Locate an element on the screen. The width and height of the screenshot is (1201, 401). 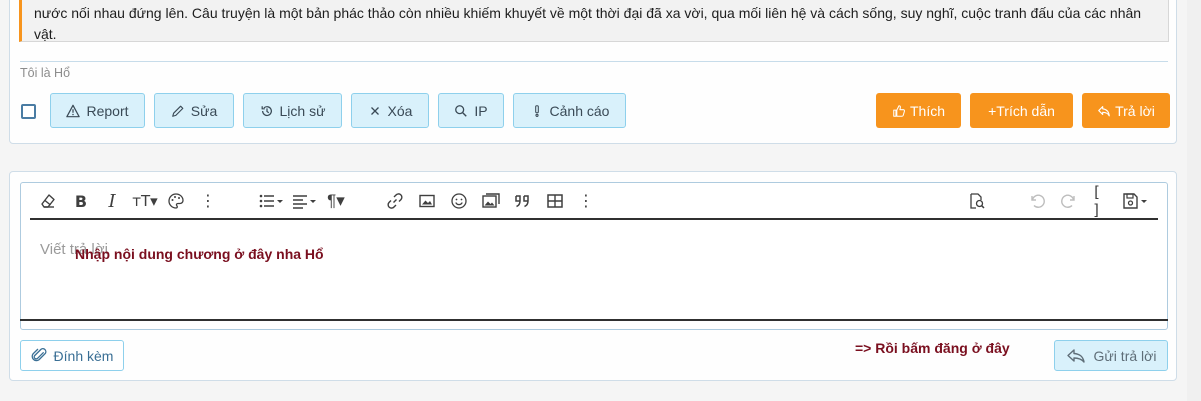
delete-button: Xóa is located at coordinates (390, 110).